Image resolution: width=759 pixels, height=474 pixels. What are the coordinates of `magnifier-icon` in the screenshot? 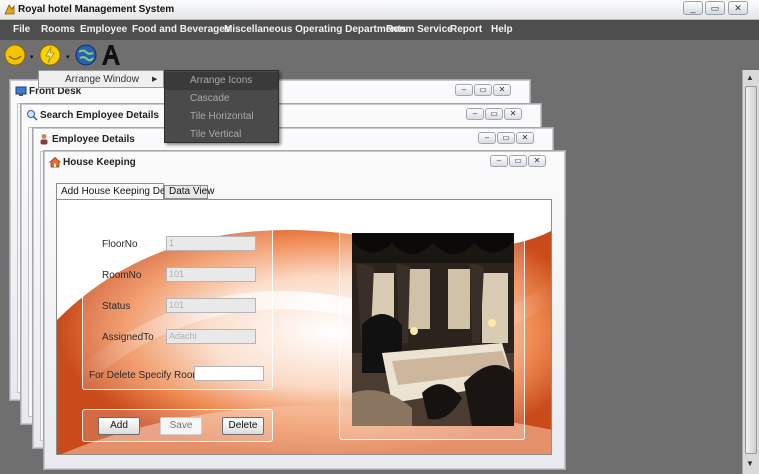 It's located at (32, 115).